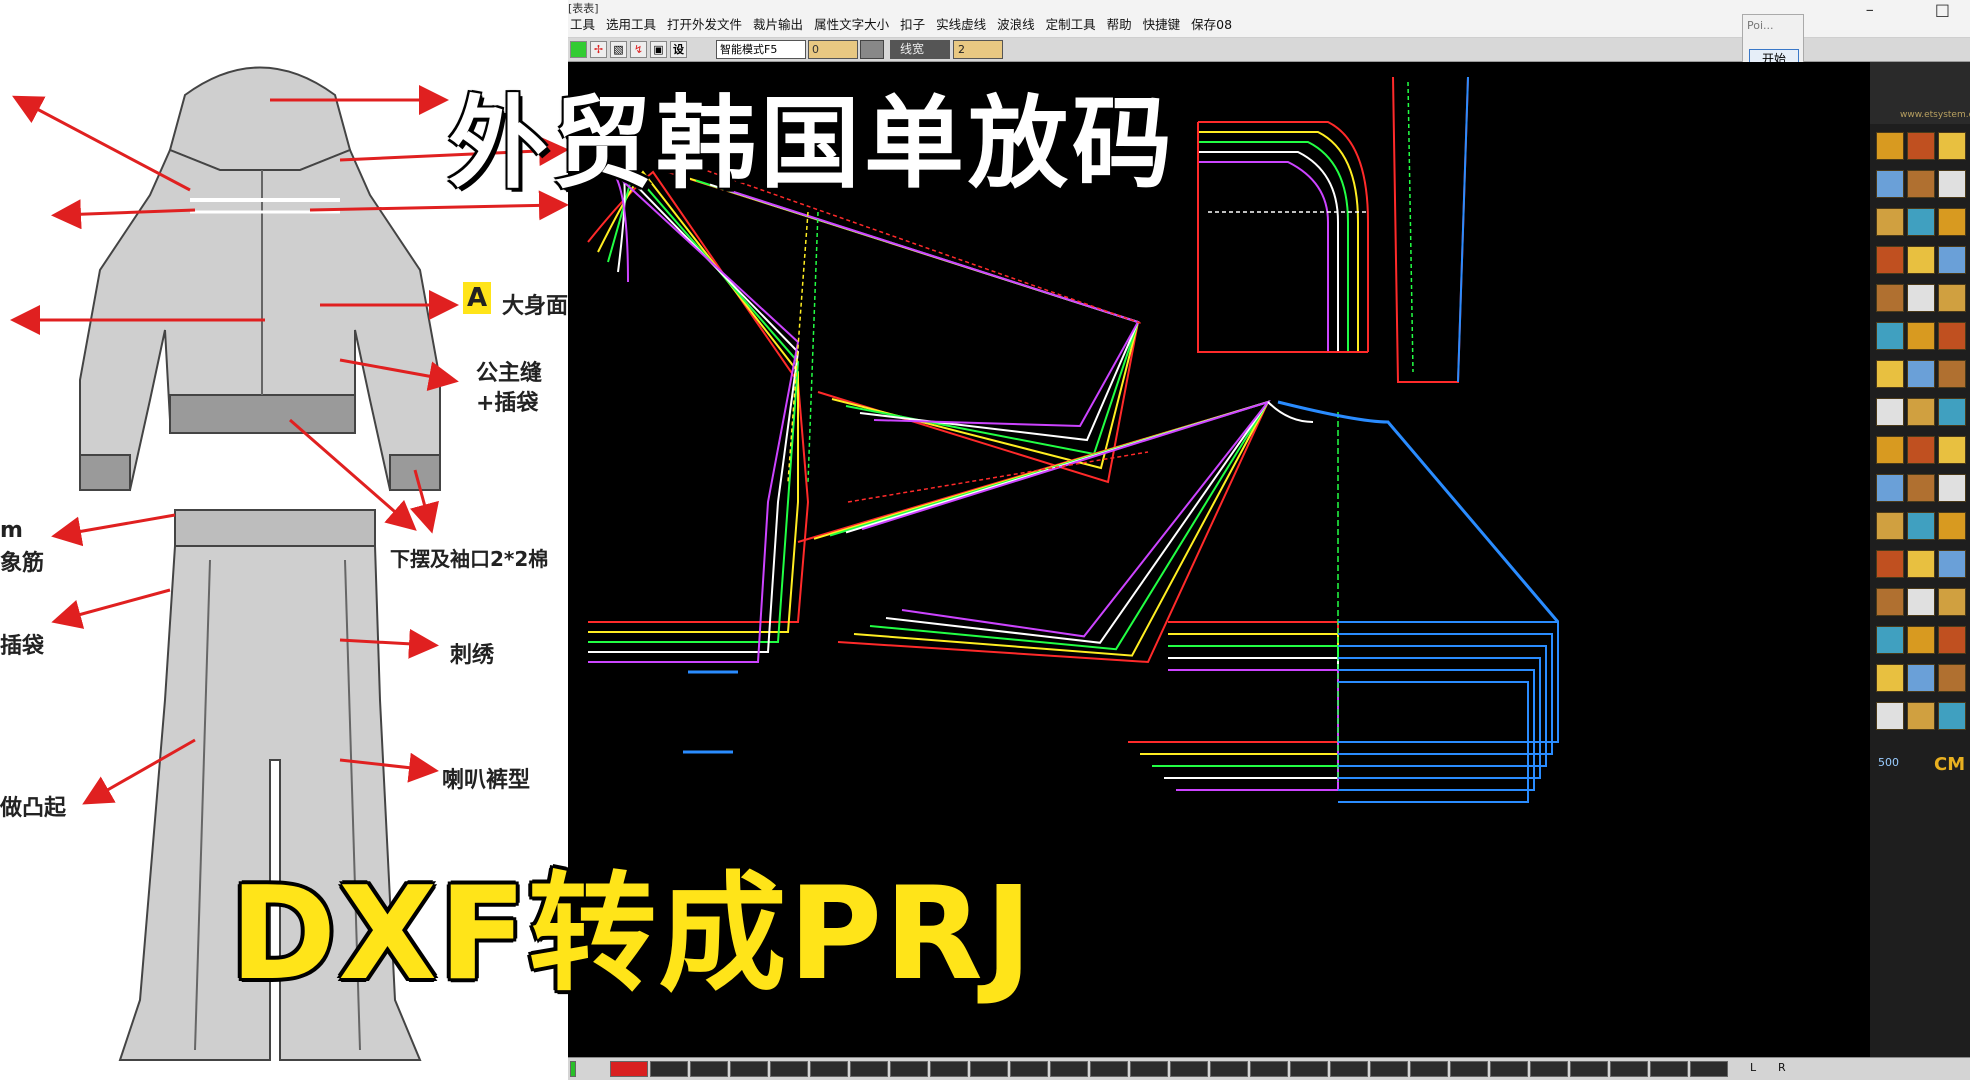 The height and width of the screenshot is (1080, 1970). I want to click on menu-item-text-size: 属性文字大小, so click(855, 23).